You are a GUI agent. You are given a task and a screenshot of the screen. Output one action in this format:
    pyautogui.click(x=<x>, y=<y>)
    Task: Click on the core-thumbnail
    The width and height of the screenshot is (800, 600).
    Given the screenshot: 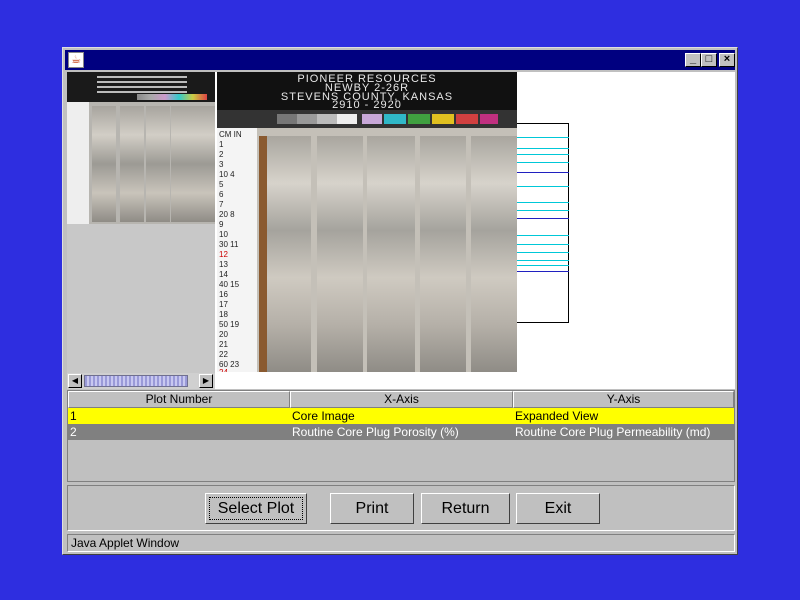 What is the action you would take?
    pyautogui.click(x=141, y=148)
    